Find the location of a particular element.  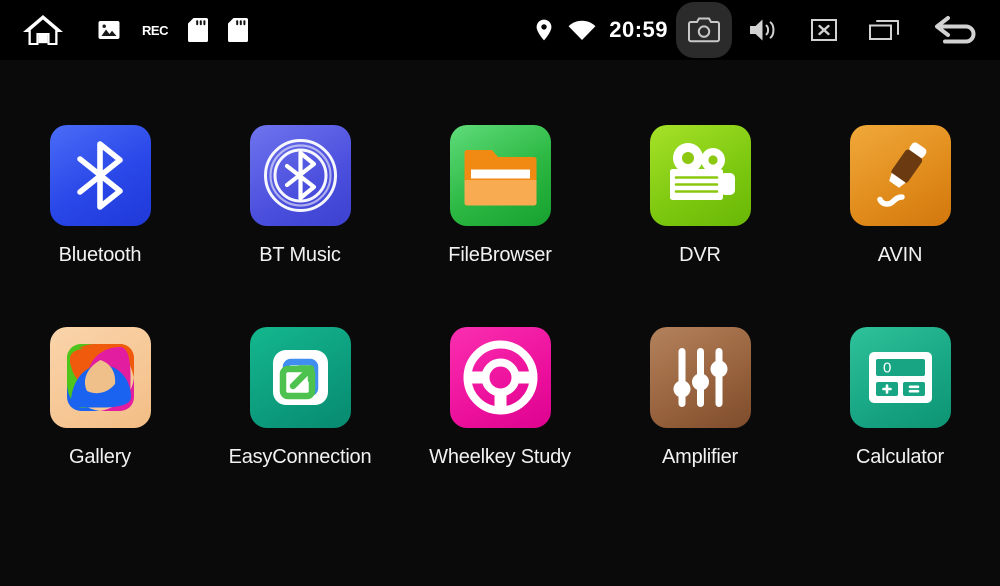

app-label-dvr: DVR is located at coordinates (700, 255).